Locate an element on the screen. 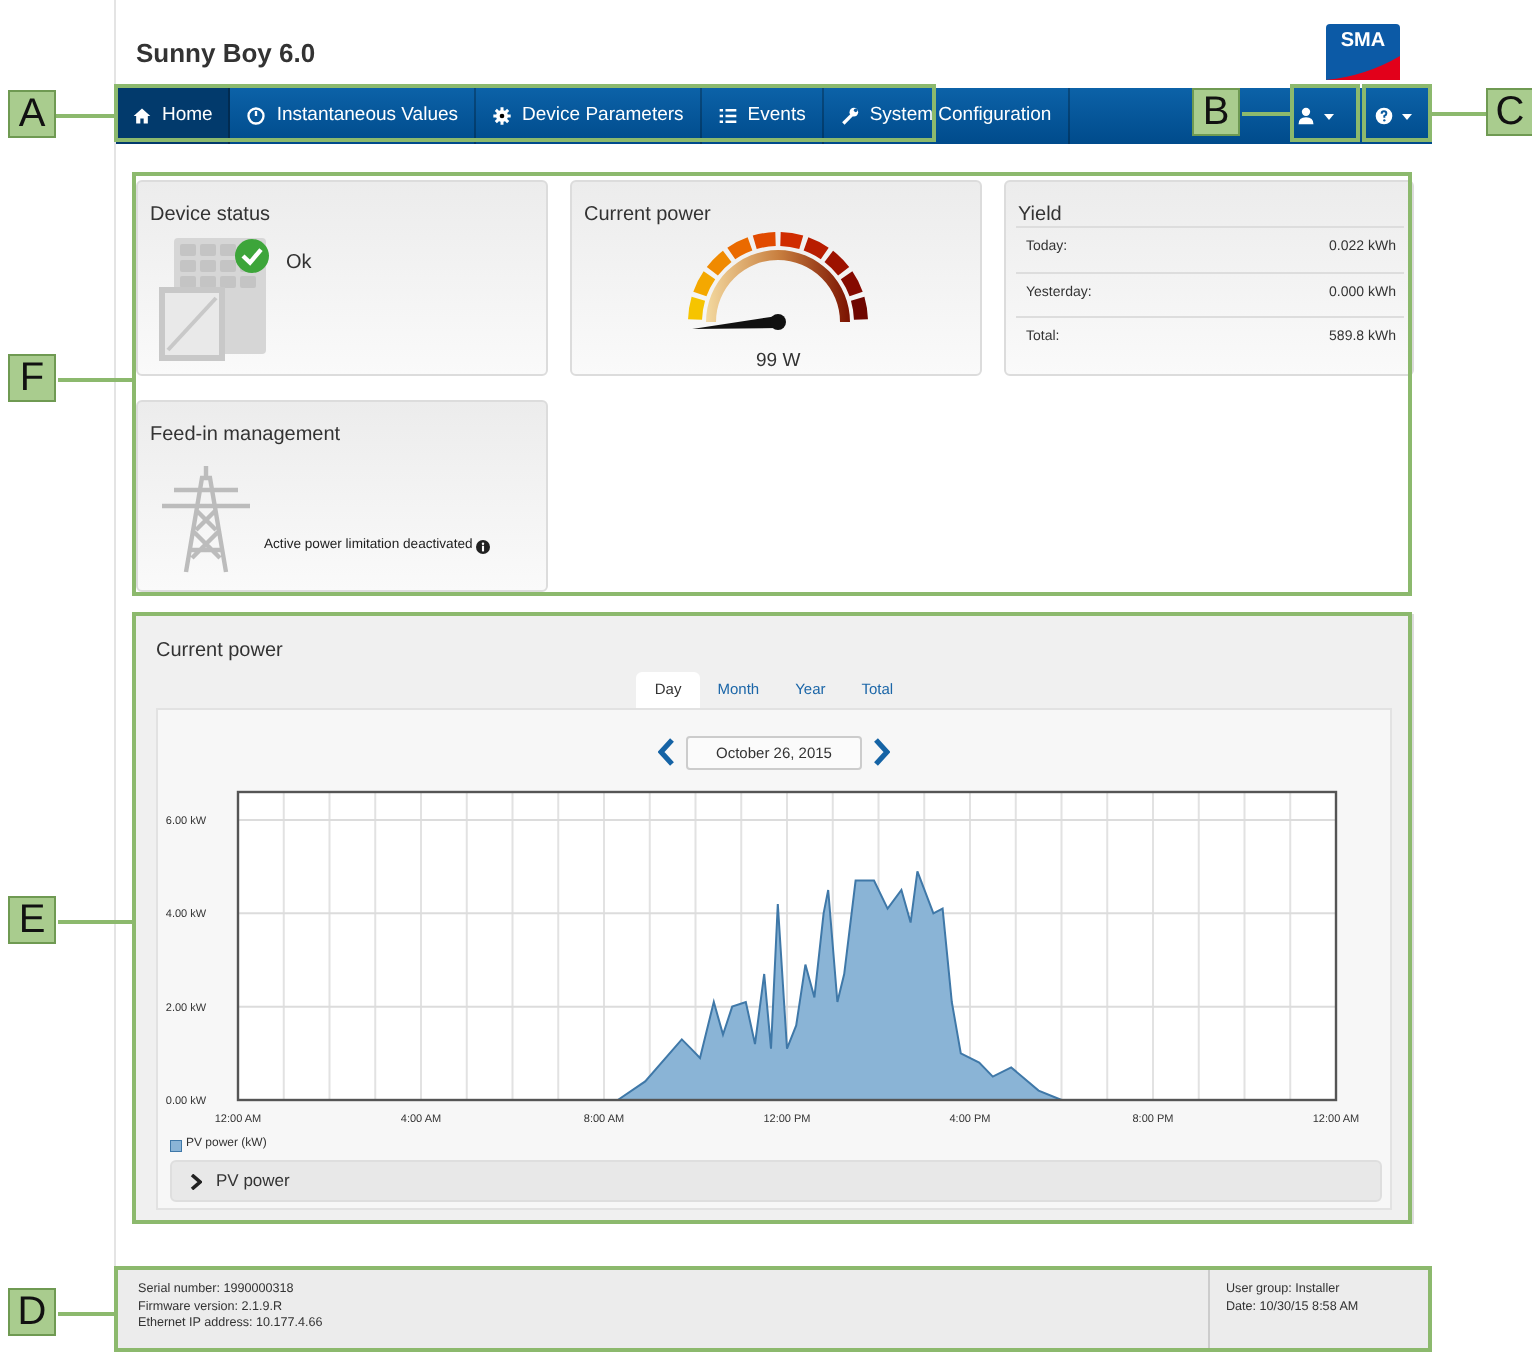 The width and height of the screenshot is (1532, 1352). gauge-icon is located at coordinates (256, 116).